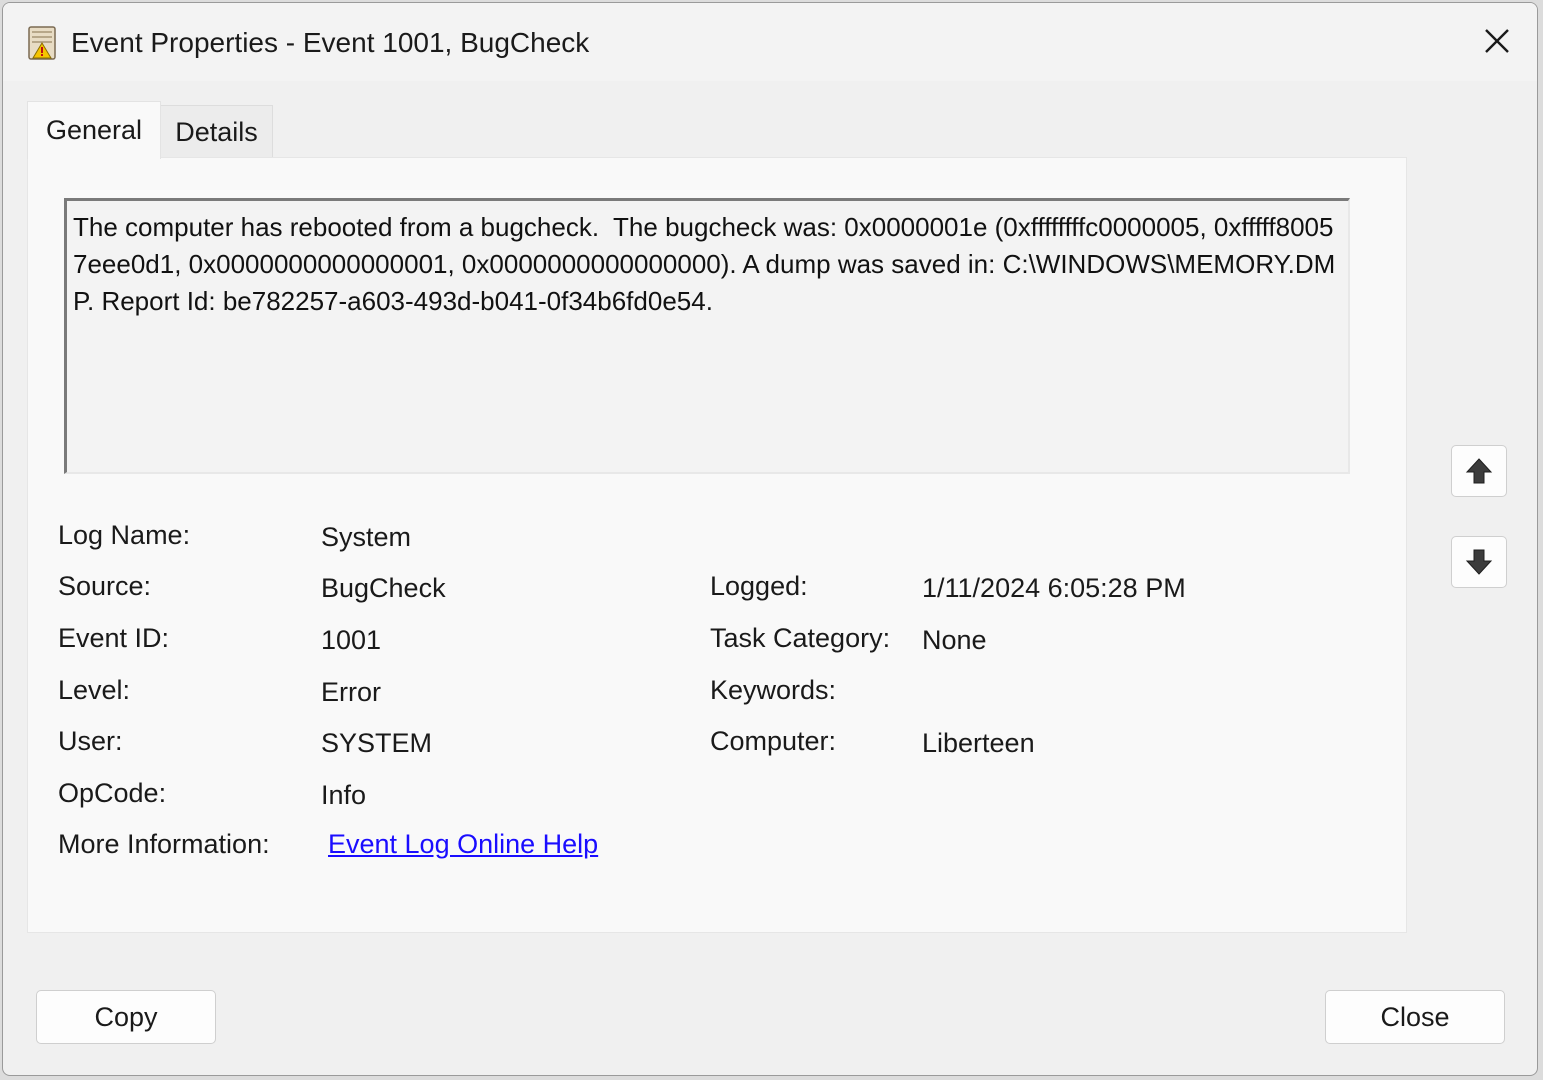 The width and height of the screenshot is (1543, 1080). Describe the element at coordinates (330, 42) in the screenshot. I see `window-title: Event Properties - Event 1001, BugCheck` at that location.